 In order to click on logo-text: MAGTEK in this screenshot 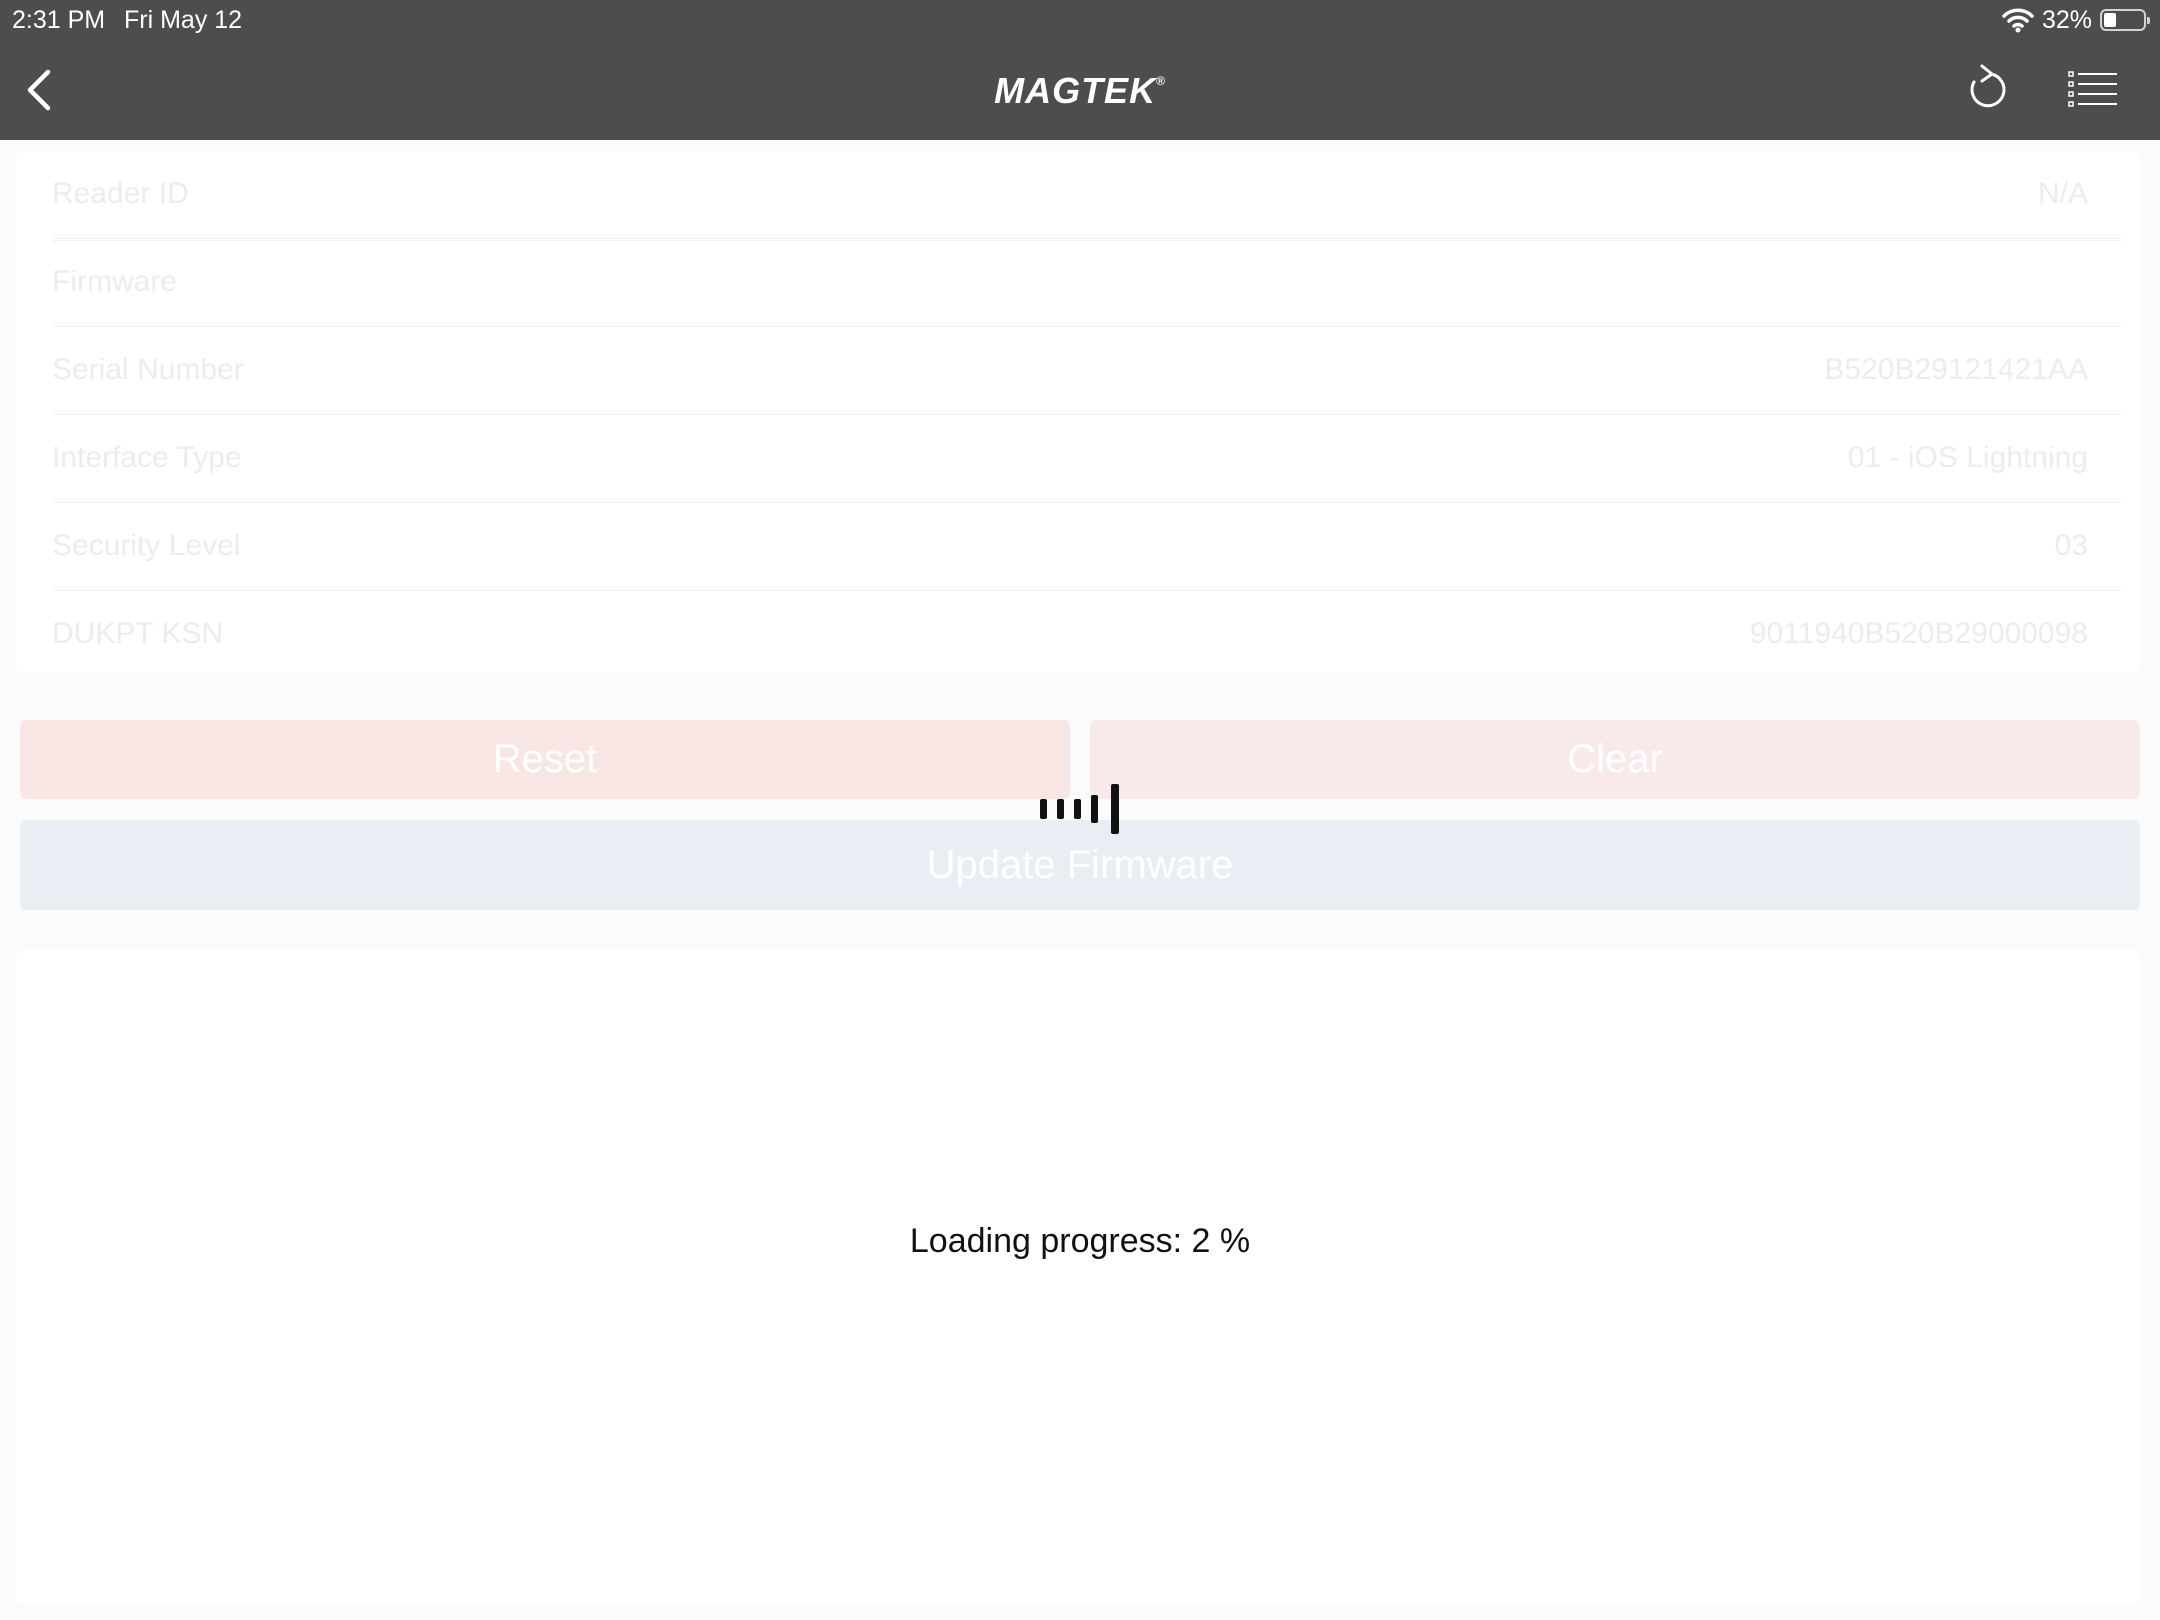, I will do `click(1075, 90)`.